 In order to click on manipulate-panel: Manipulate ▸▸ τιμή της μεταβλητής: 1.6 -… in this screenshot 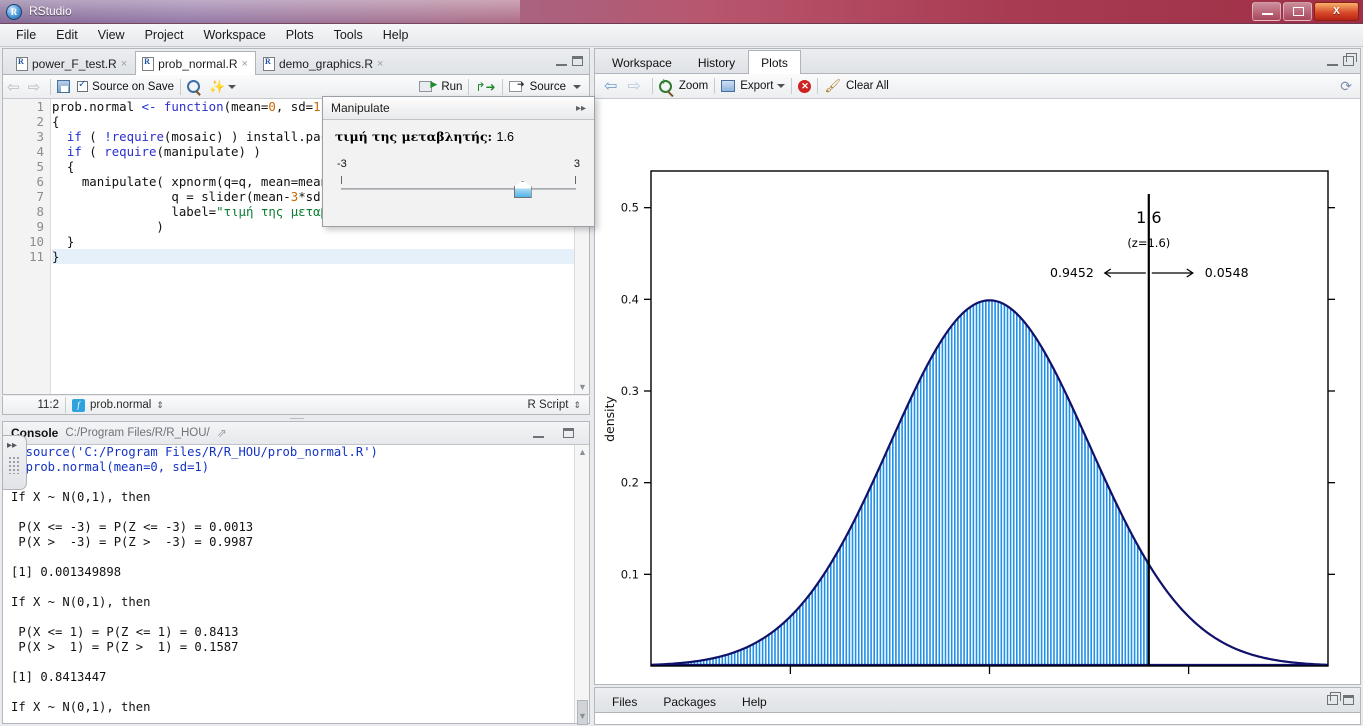, I will do `click(458, 161)`.